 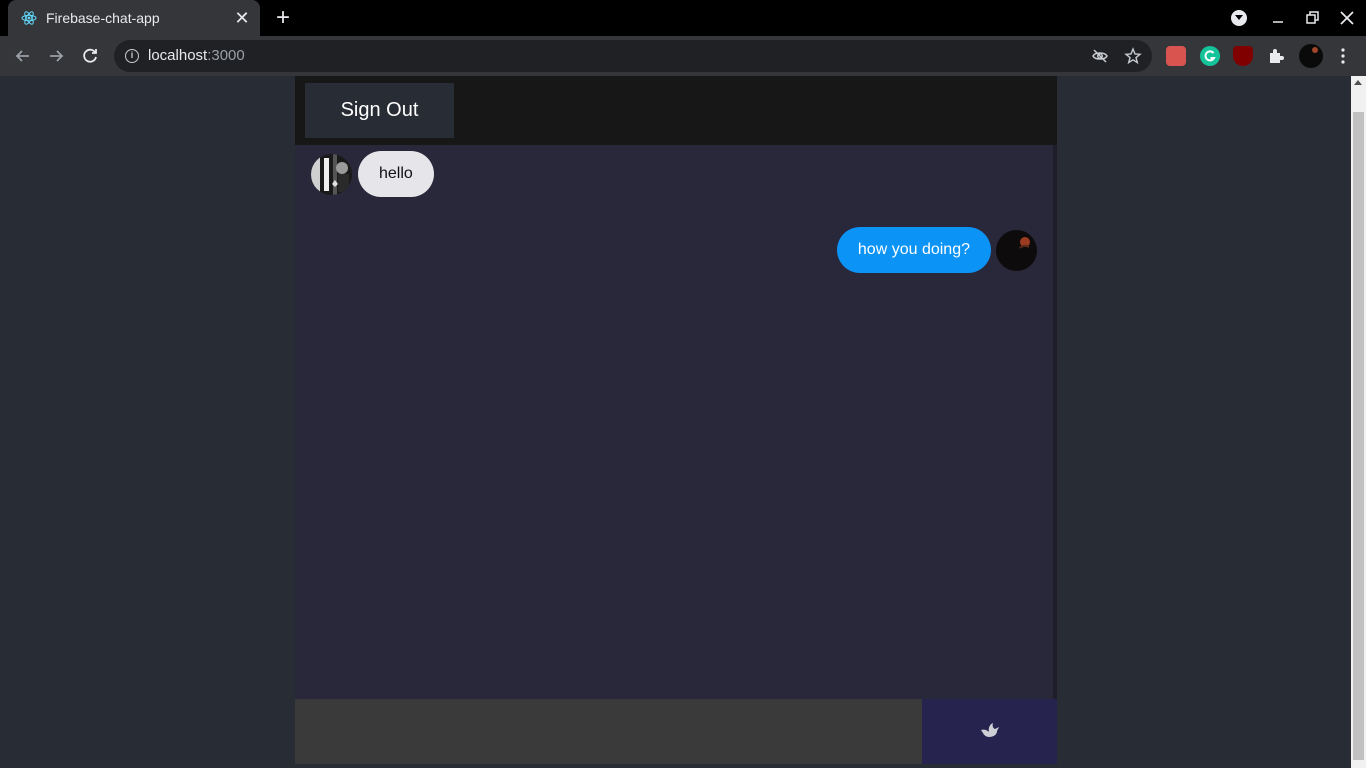 I want to click on tab-title: Firebase-chat-app, so click(x=103, y=18).